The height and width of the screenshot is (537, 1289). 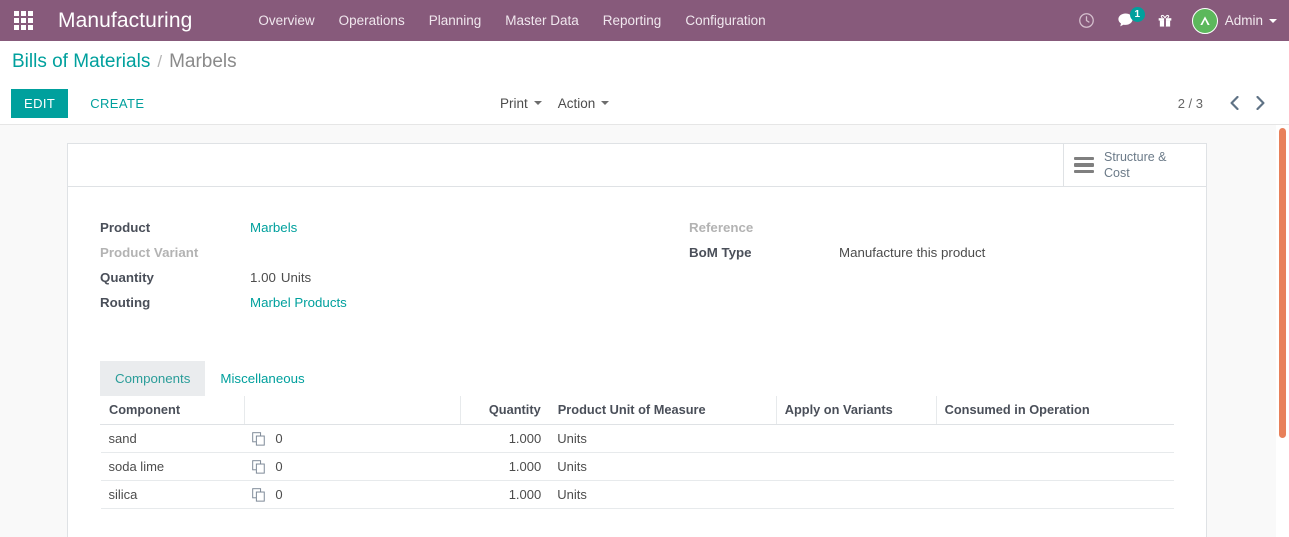 I want to click on apps-menu-button, so click(x=23, y=20).